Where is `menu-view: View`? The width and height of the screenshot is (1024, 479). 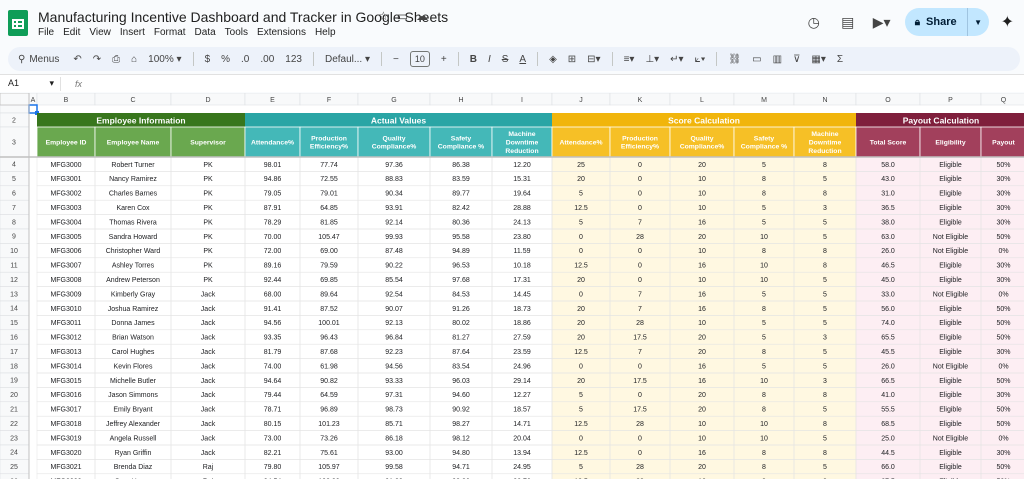
menu-view: View is located at coordinates (100, 32).